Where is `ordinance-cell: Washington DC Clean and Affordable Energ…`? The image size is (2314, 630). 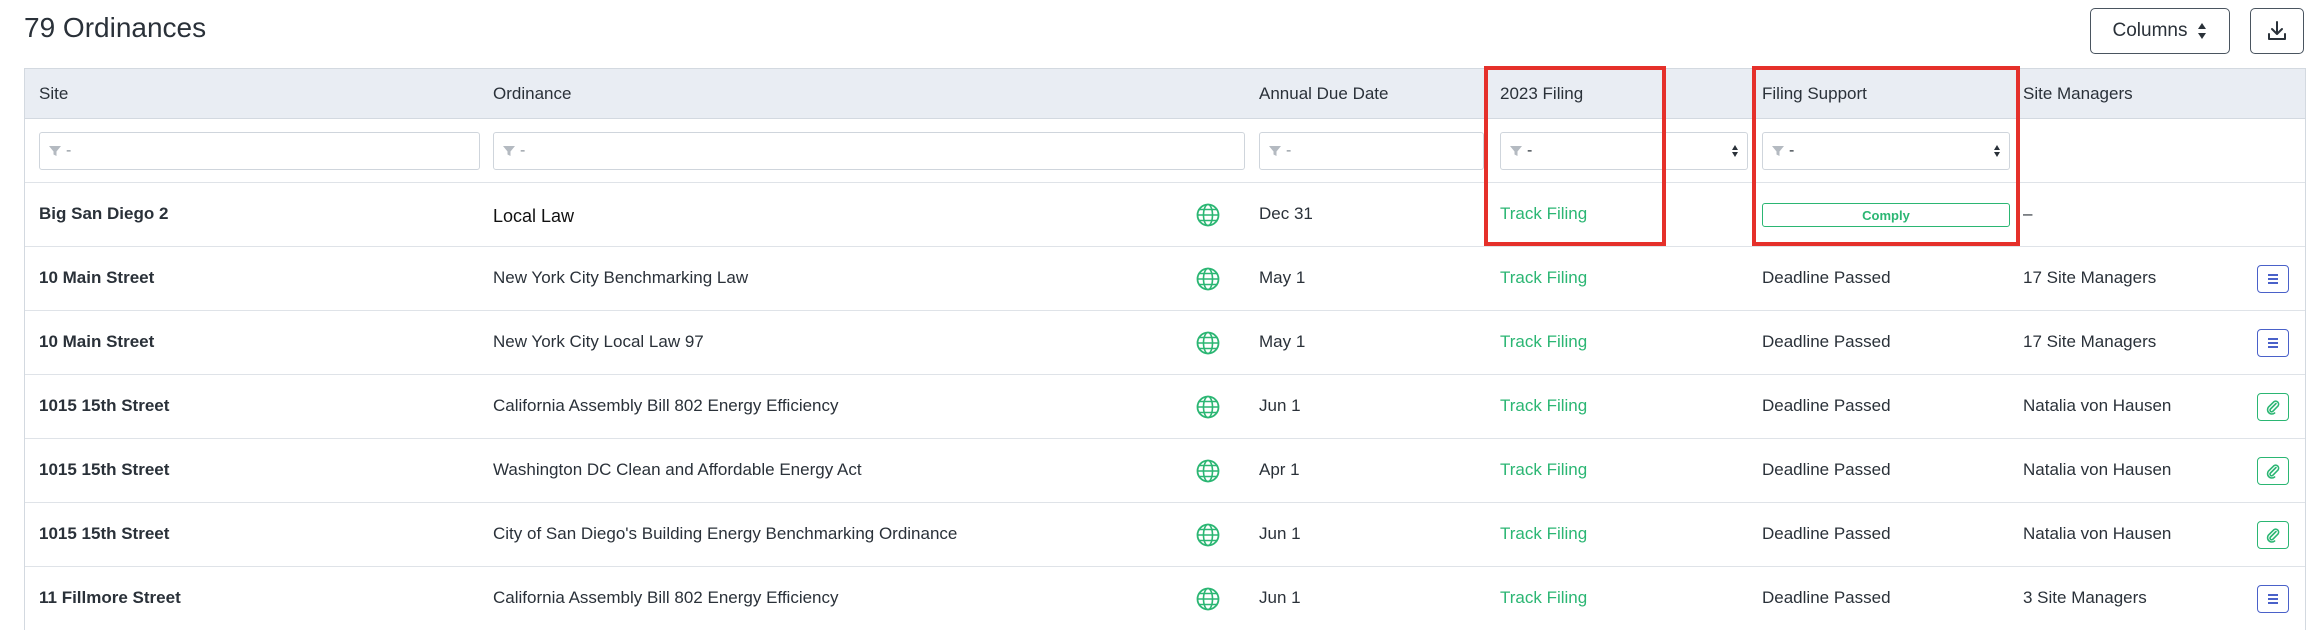 ordinance-cell: Washington DC Clean and Affordable Energ… is located at coordinates (677, 469).